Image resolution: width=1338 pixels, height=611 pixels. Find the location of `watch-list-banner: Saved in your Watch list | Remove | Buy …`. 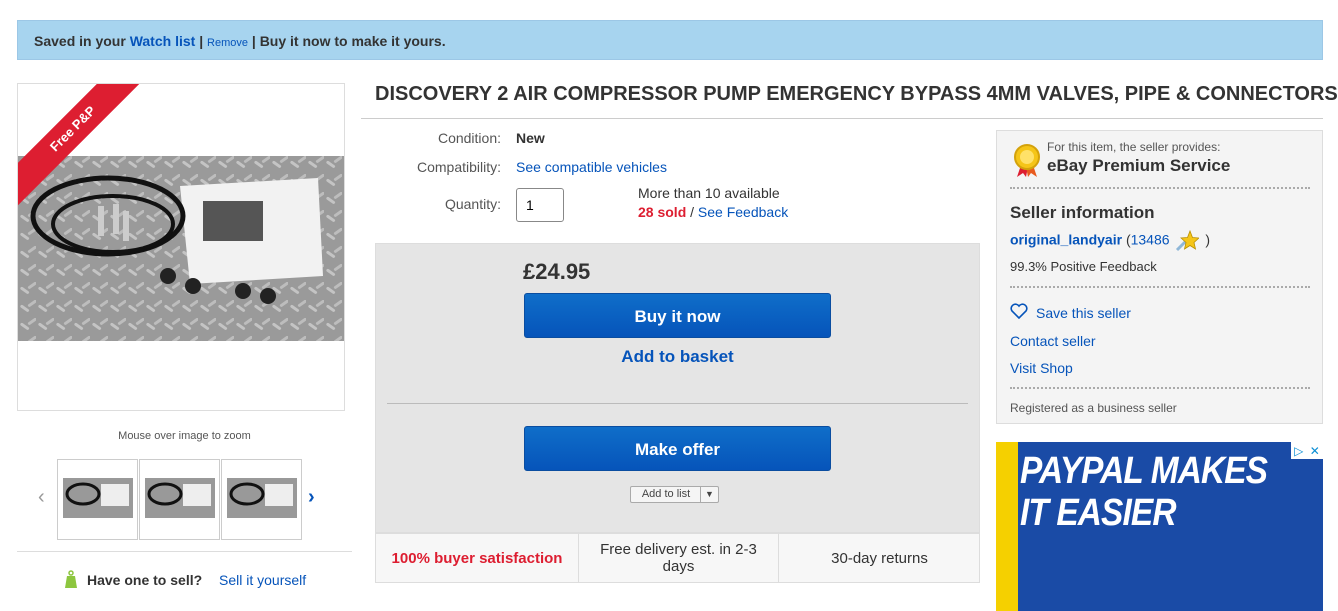

watch-list-banner: Saved in your Watch list | Remove | Buy … is located at coordinates (670, 40).